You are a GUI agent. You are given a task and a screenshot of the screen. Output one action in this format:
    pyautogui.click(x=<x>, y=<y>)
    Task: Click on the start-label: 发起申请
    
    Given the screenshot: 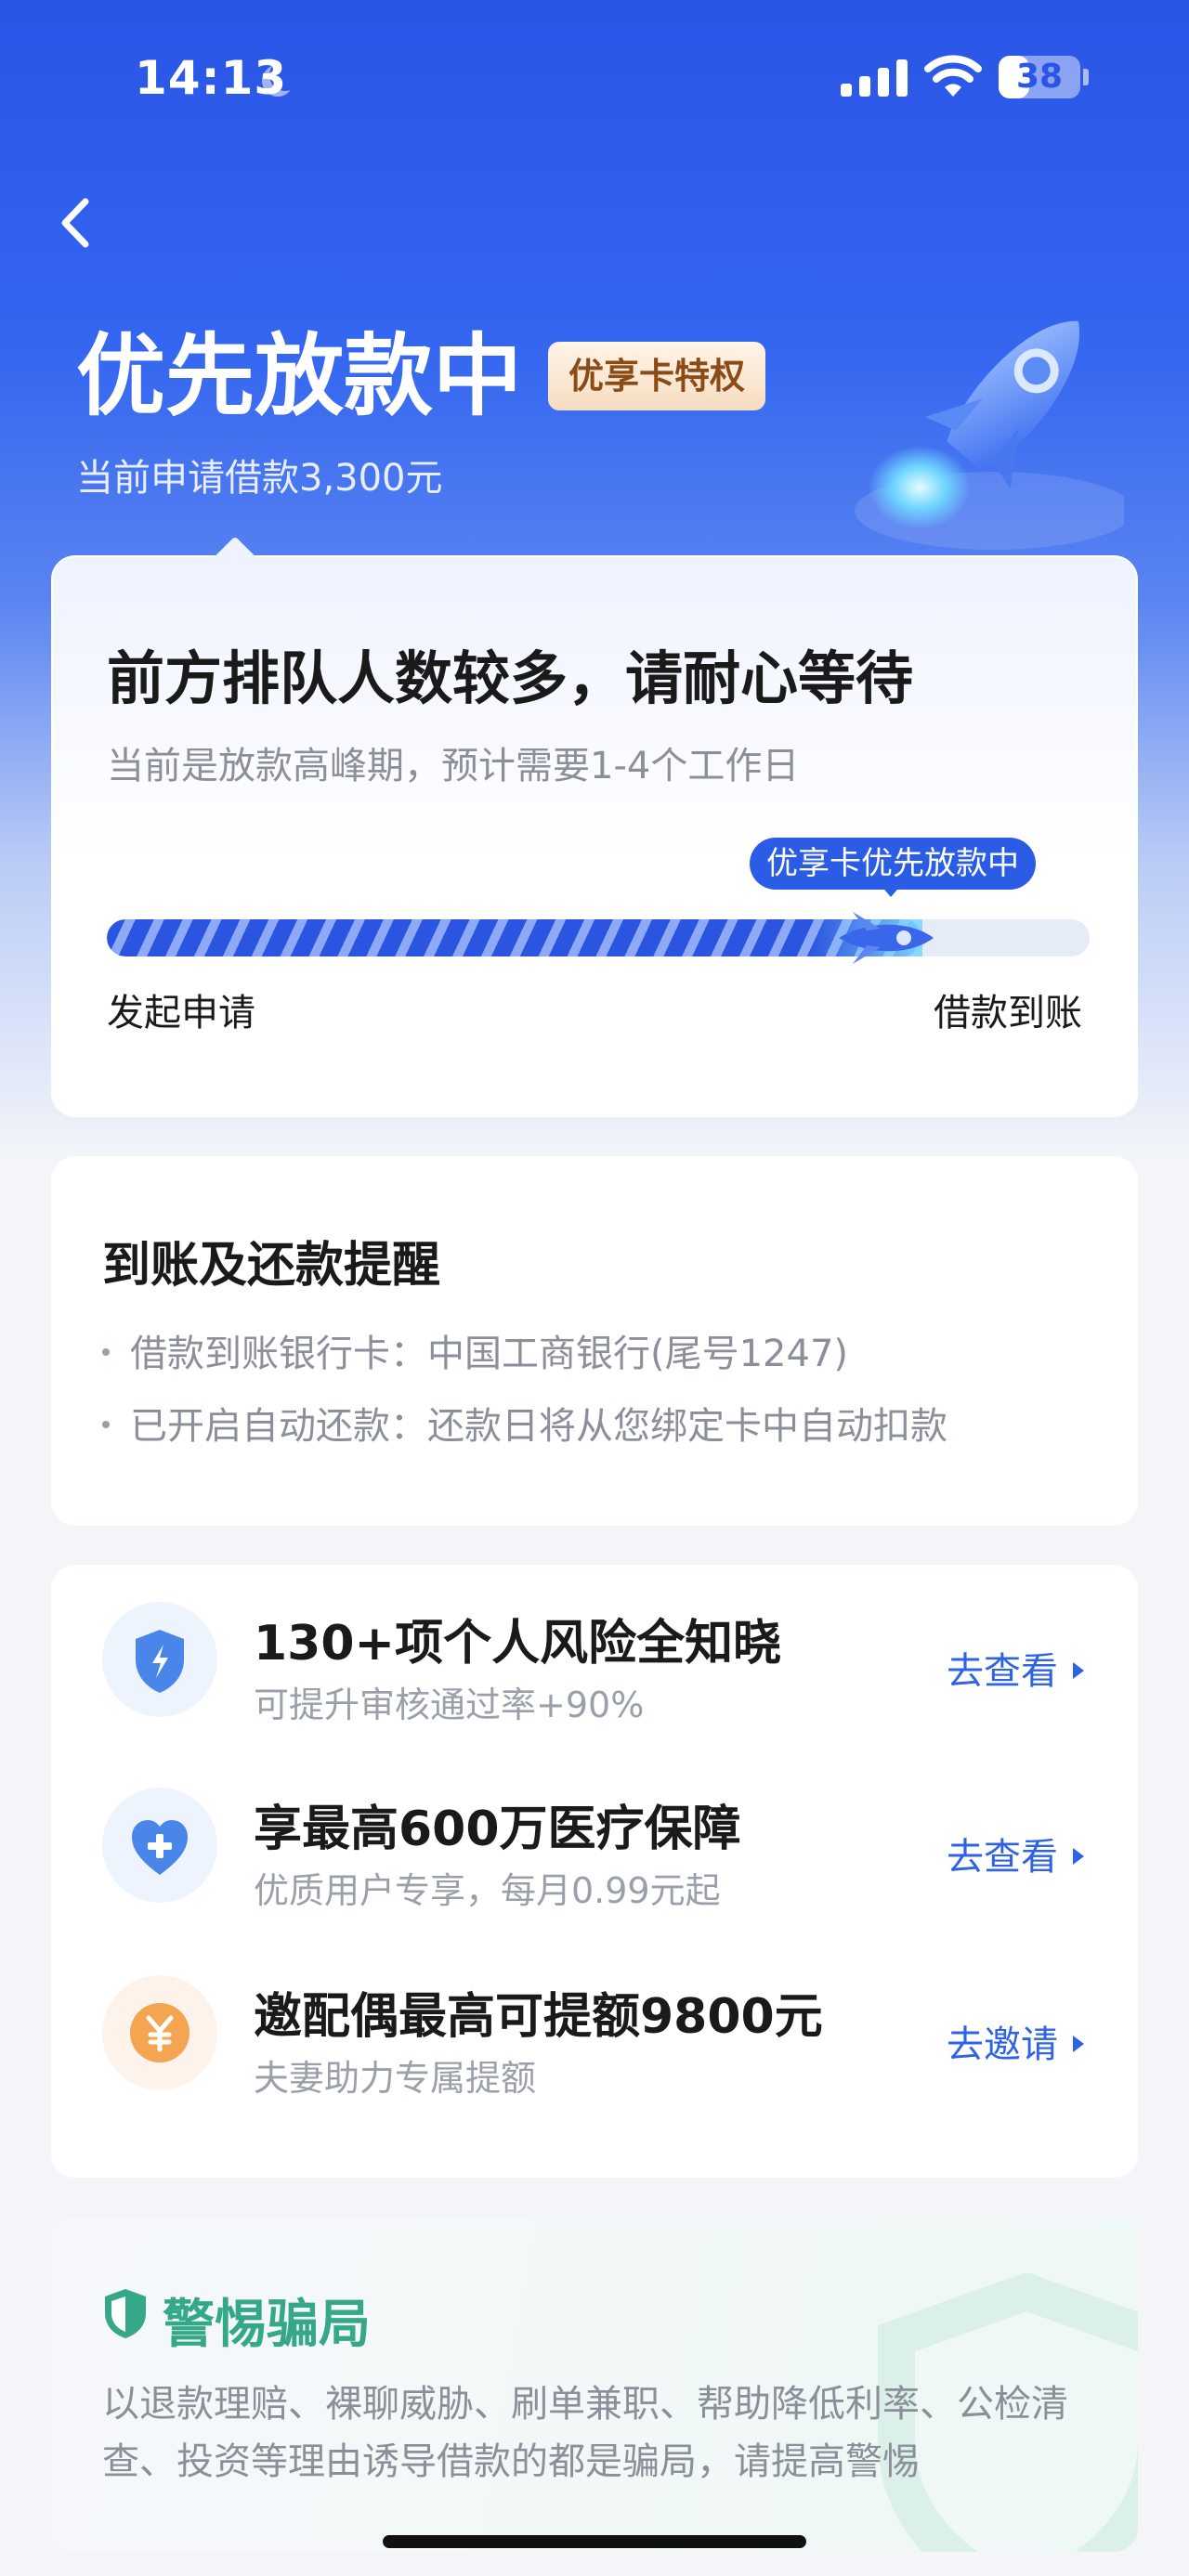 What is the action you would take?
    pyautogui.click(x=181, y=1013)
    